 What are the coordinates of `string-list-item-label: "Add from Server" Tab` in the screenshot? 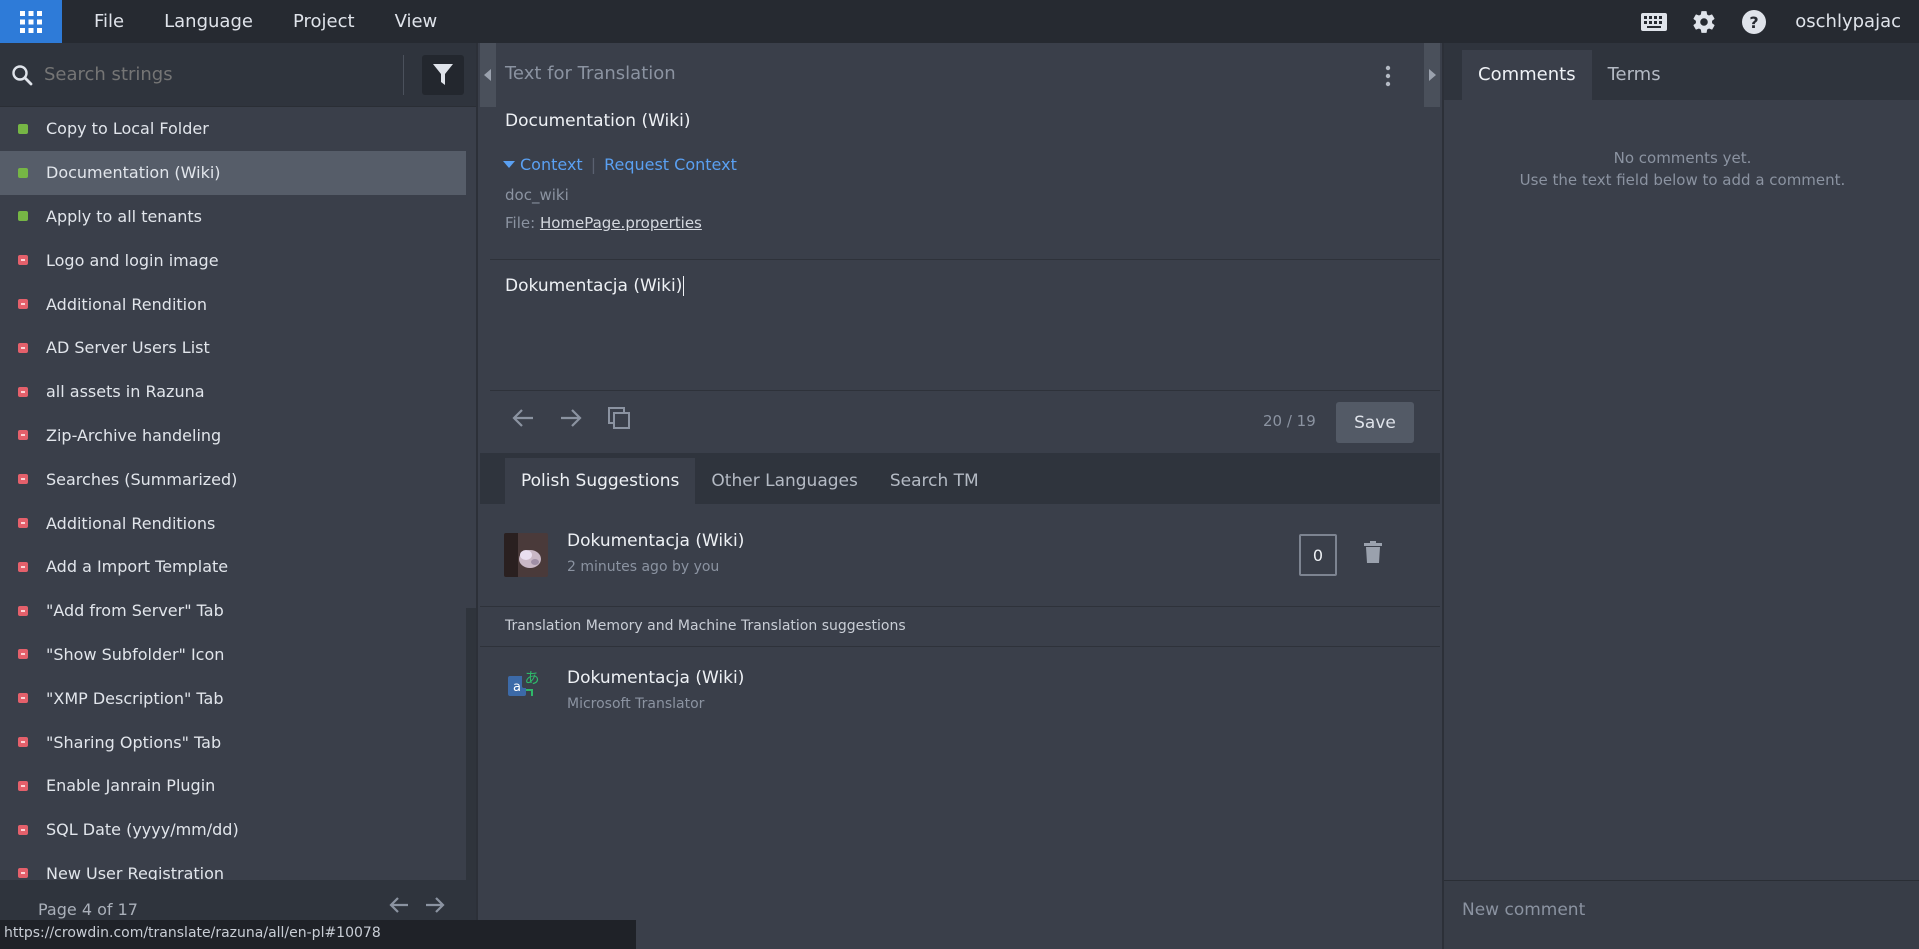 It's located at (135, 611).